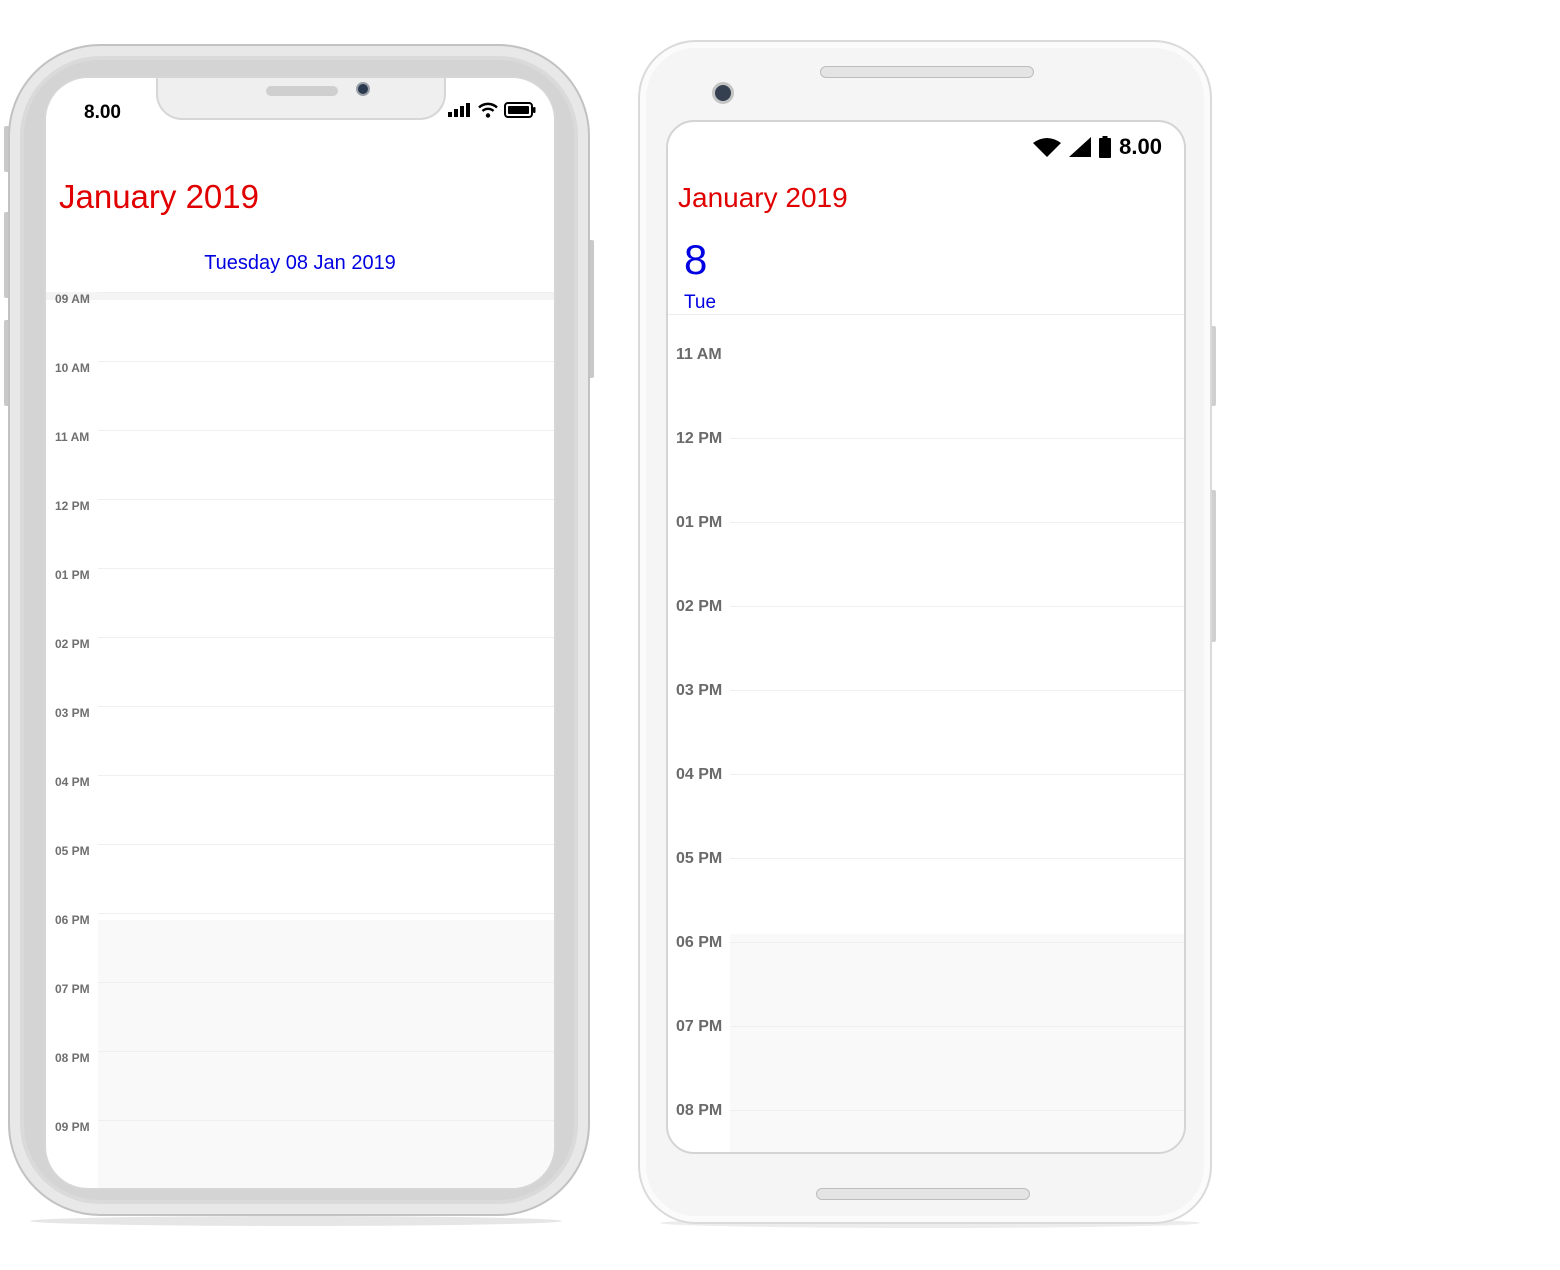 The width and height of the screenshot is (1560, 1270). I want to click on iphone-camera, so click(363, 89).